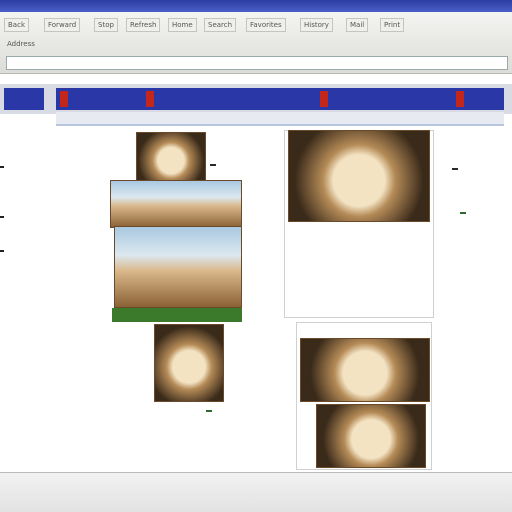  Describe the element at coordinates (62, 25) in the screenshot. I see `forward-button: Forward` at that location.